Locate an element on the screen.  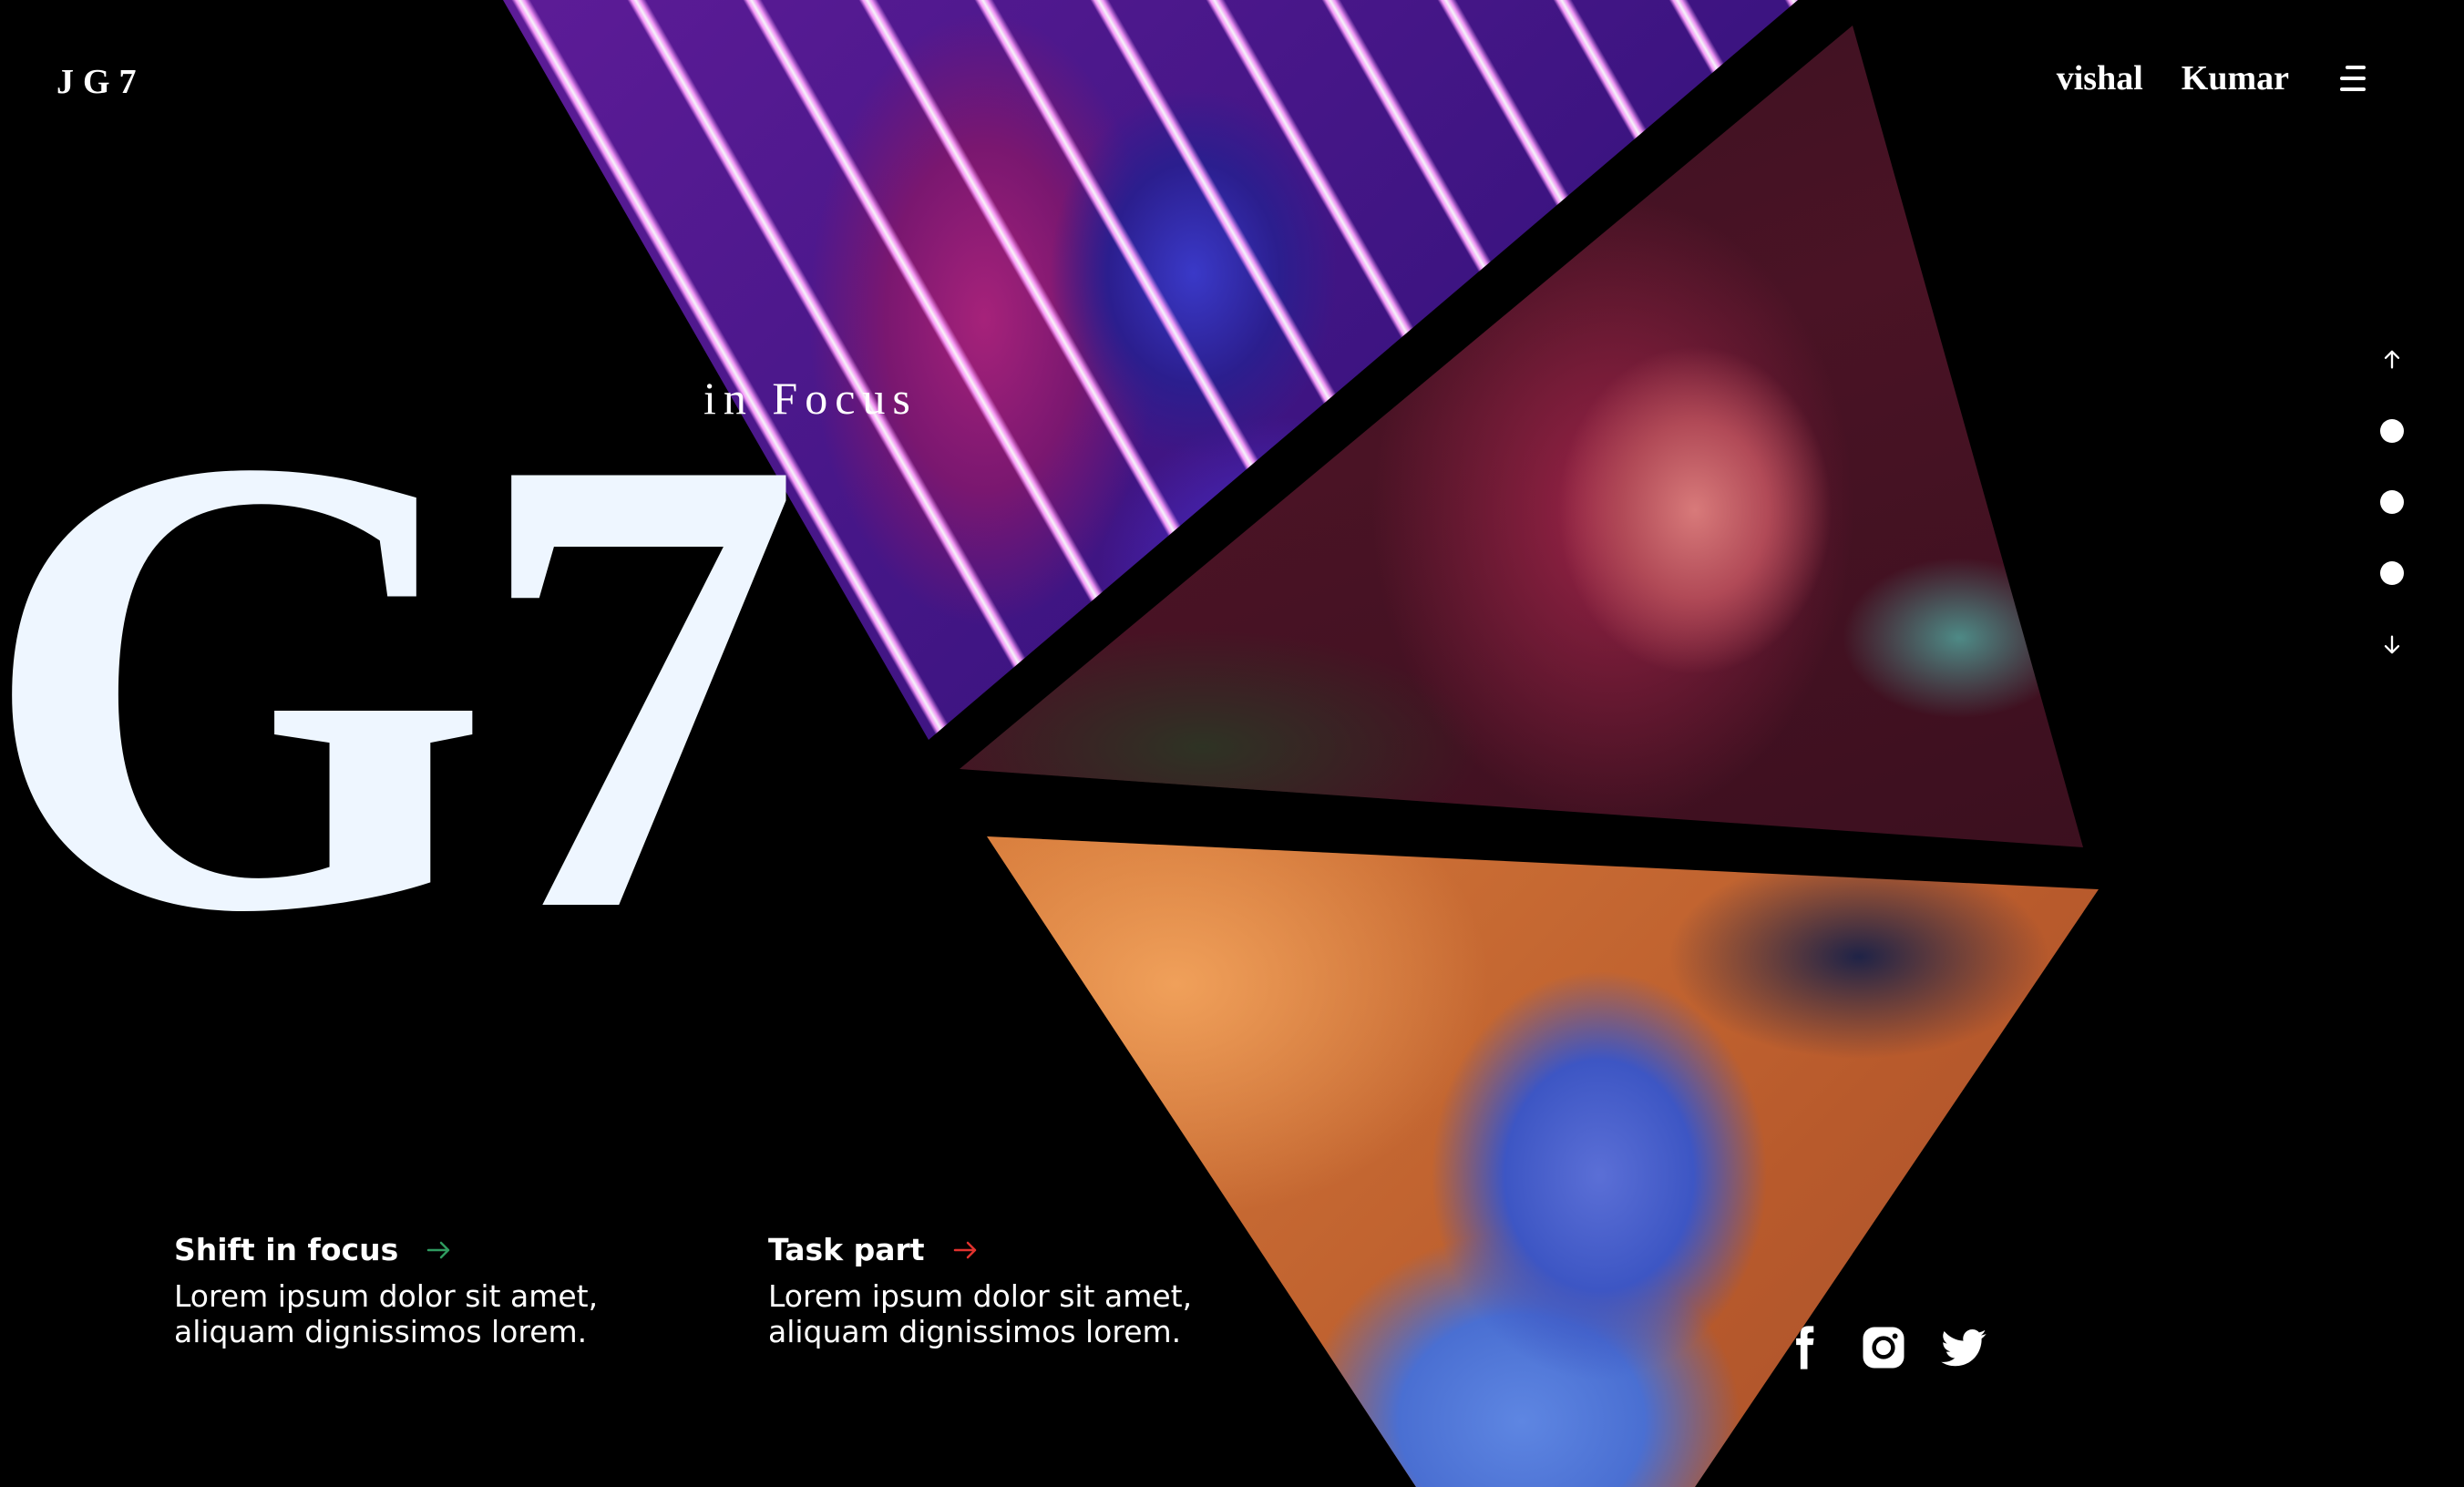
facebook-icon is located at coordinates (1803, 1347).